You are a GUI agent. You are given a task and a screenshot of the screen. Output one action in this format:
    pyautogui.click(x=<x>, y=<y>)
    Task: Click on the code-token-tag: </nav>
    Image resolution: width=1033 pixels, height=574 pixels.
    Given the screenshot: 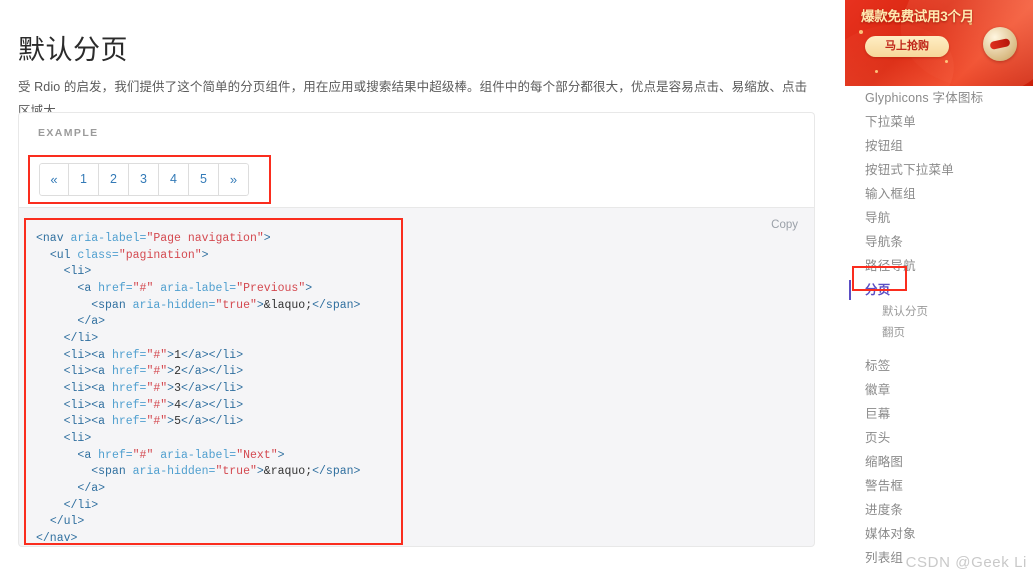 What is the action you would take?
    pyautogui.click(x=57, y=538)
    